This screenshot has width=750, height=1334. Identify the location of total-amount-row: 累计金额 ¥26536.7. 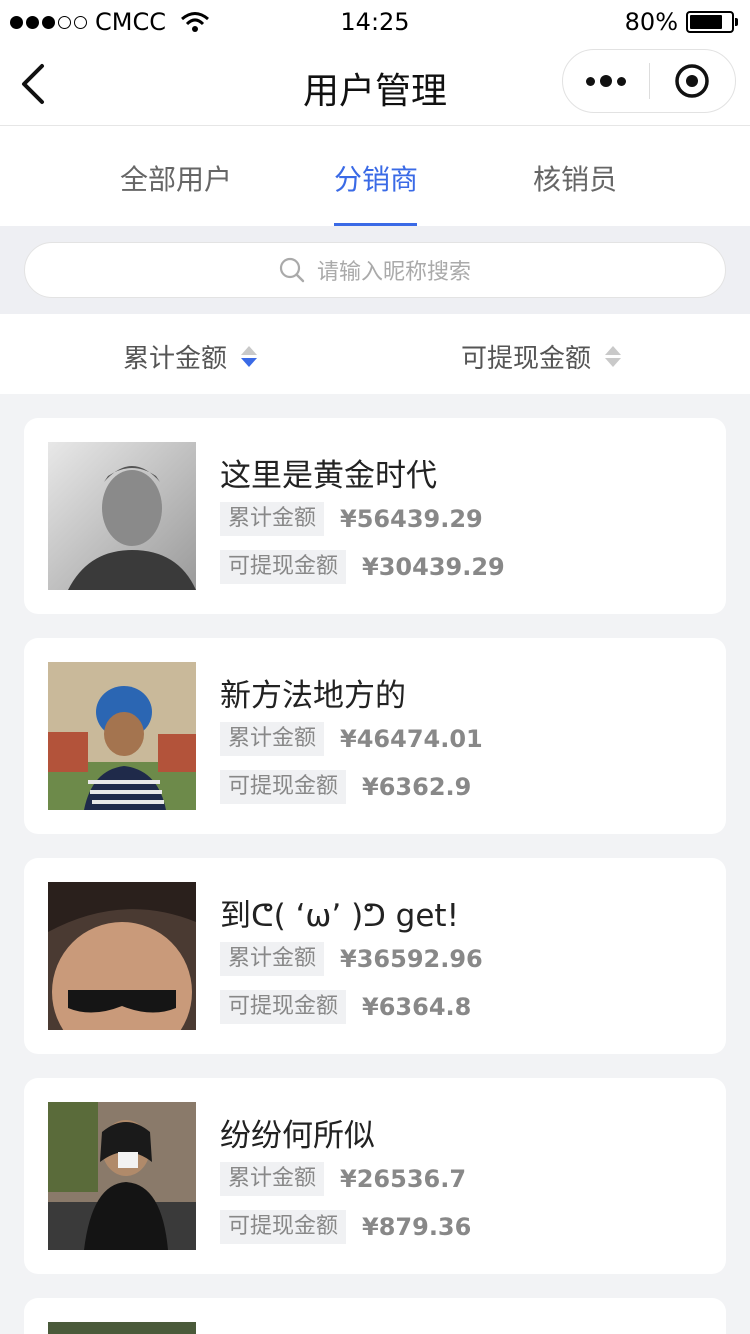
(343, 1179).